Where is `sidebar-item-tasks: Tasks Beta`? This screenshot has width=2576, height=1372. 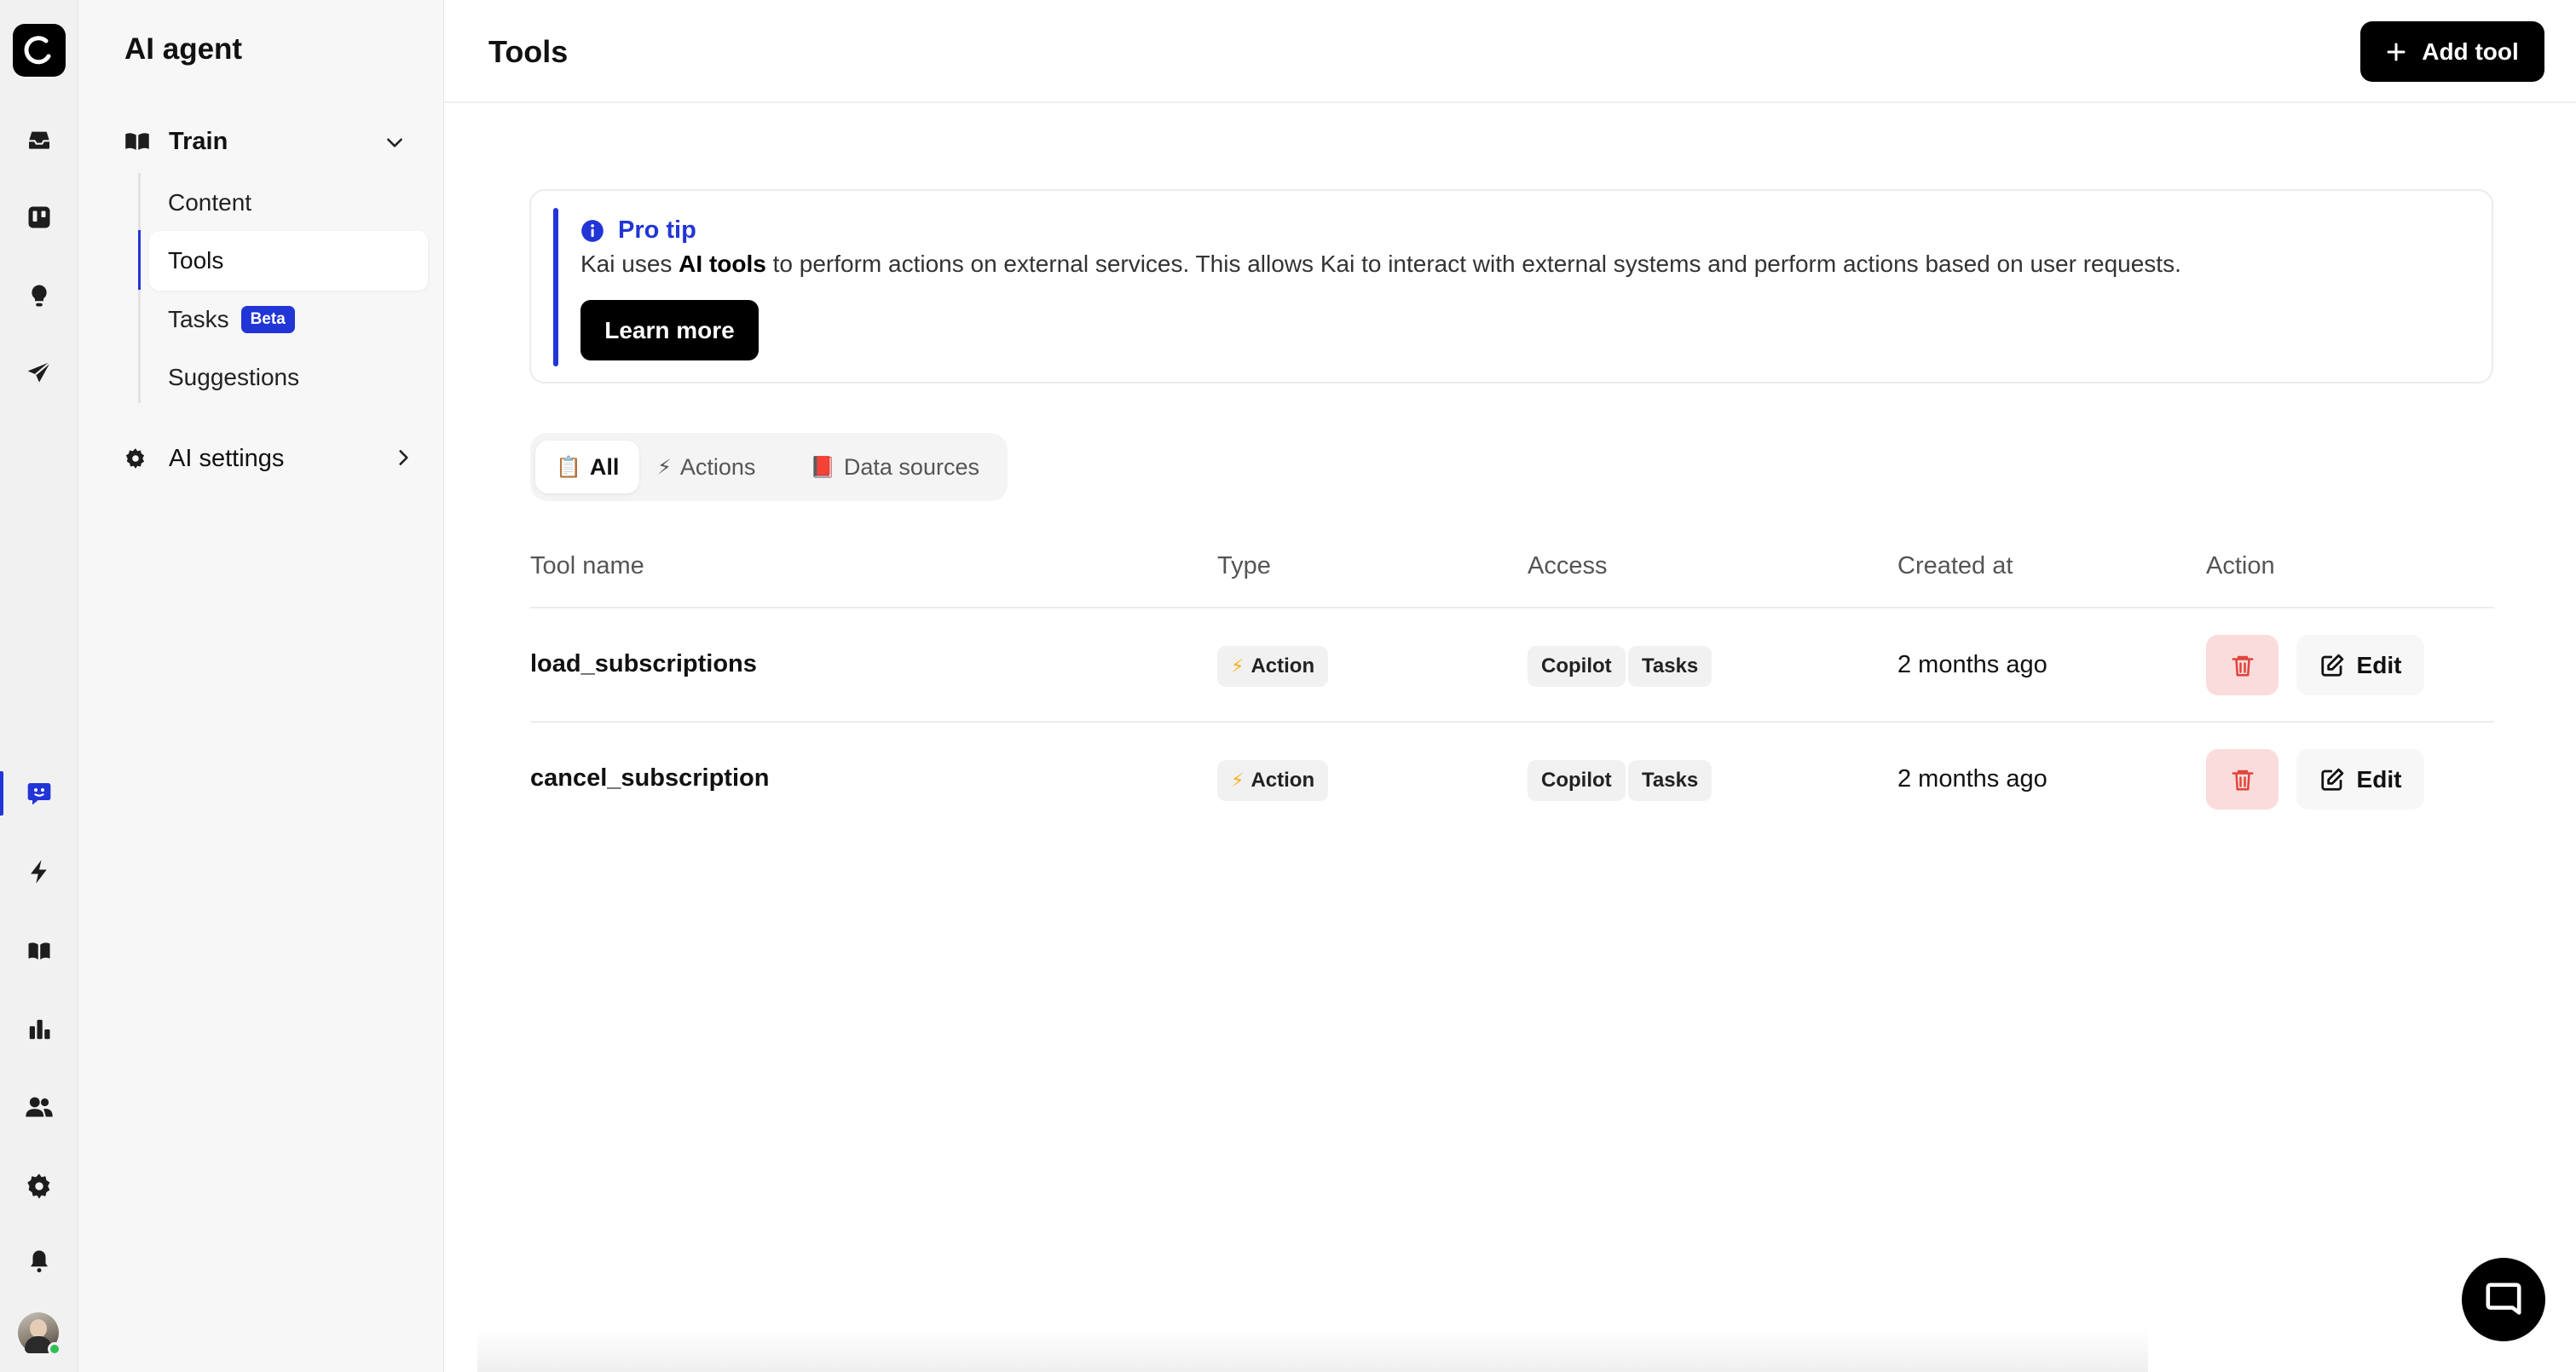
sidebar-item-tasks: Tasks Beta is located at coordinates (288, 319).